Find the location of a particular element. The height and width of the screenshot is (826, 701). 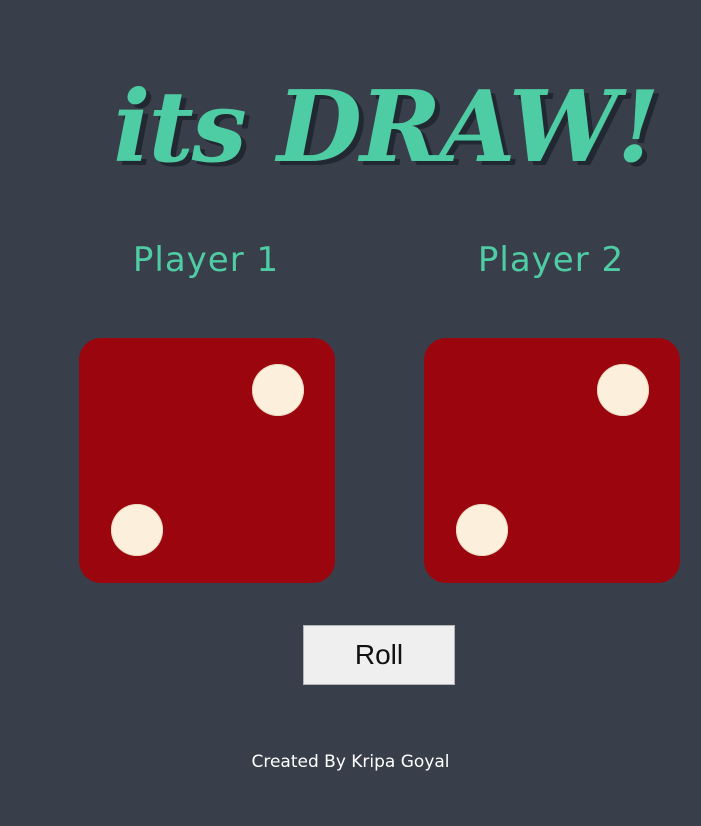

roll-button: Roll is located at coordinates (379, 655).